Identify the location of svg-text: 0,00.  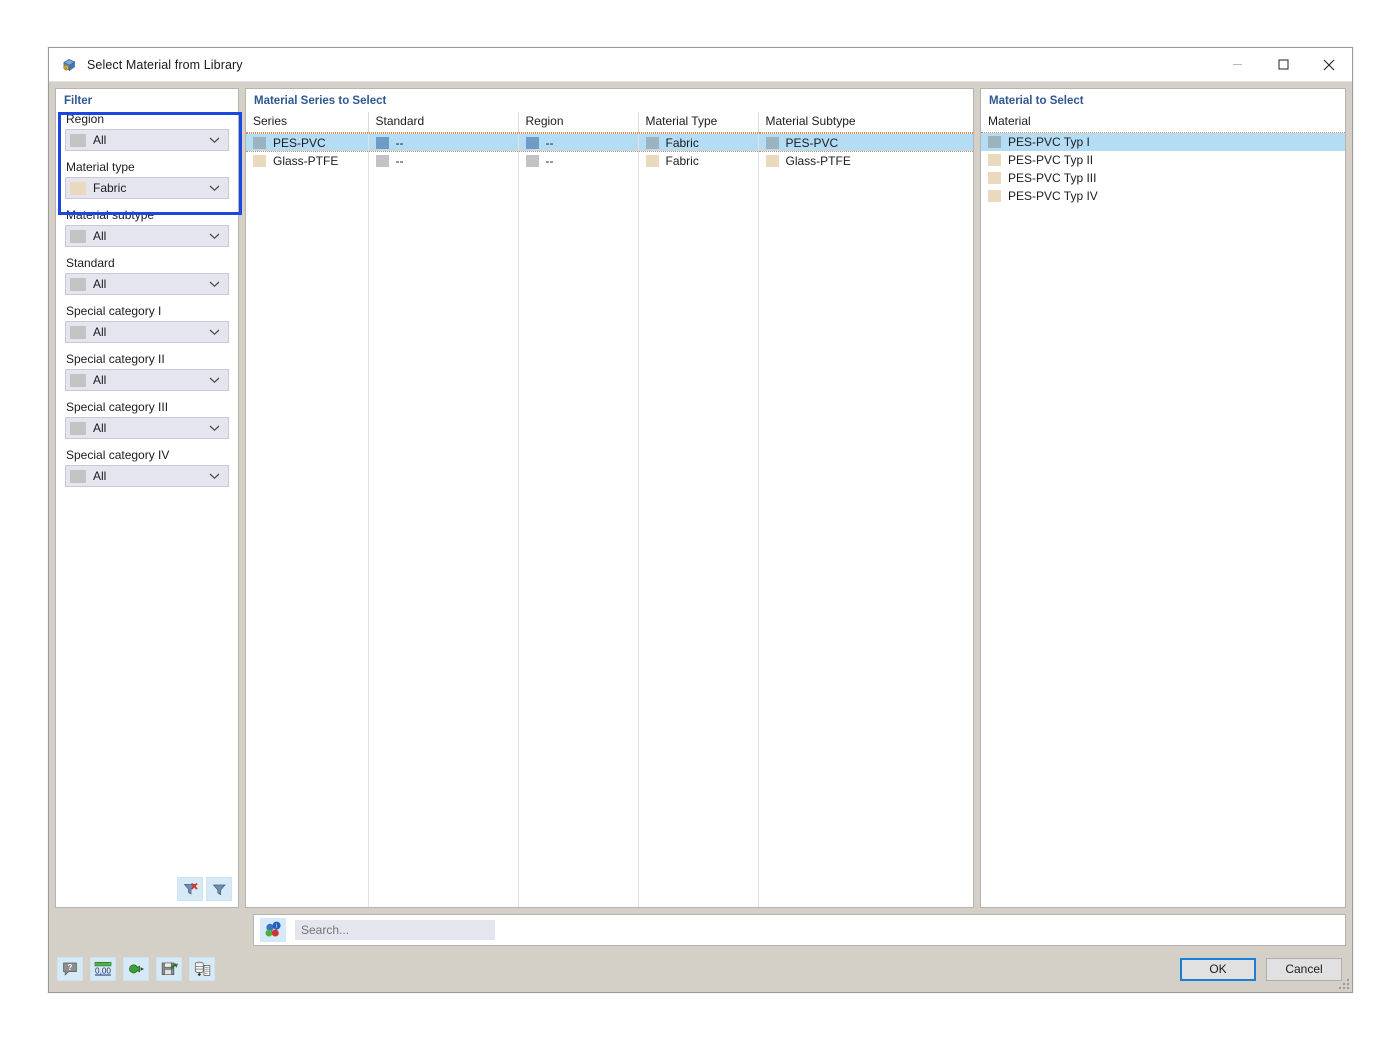
(103, 970).